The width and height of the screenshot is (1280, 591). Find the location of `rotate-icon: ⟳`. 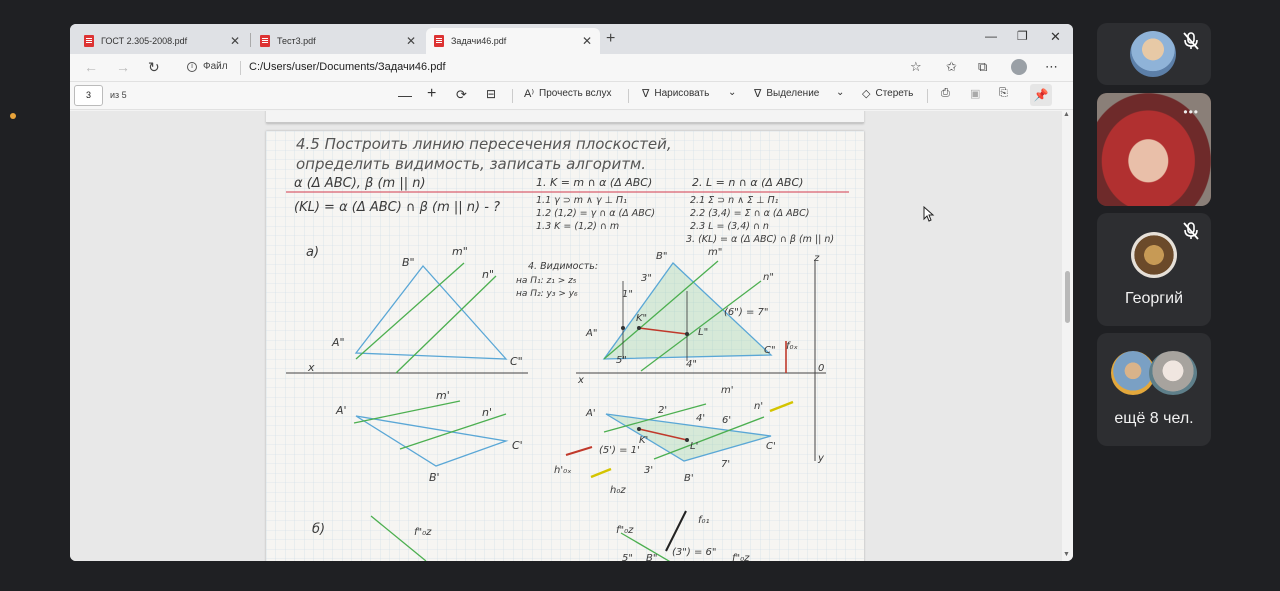

rotate-icon: ⟳ is located at coordinates (461, 95).